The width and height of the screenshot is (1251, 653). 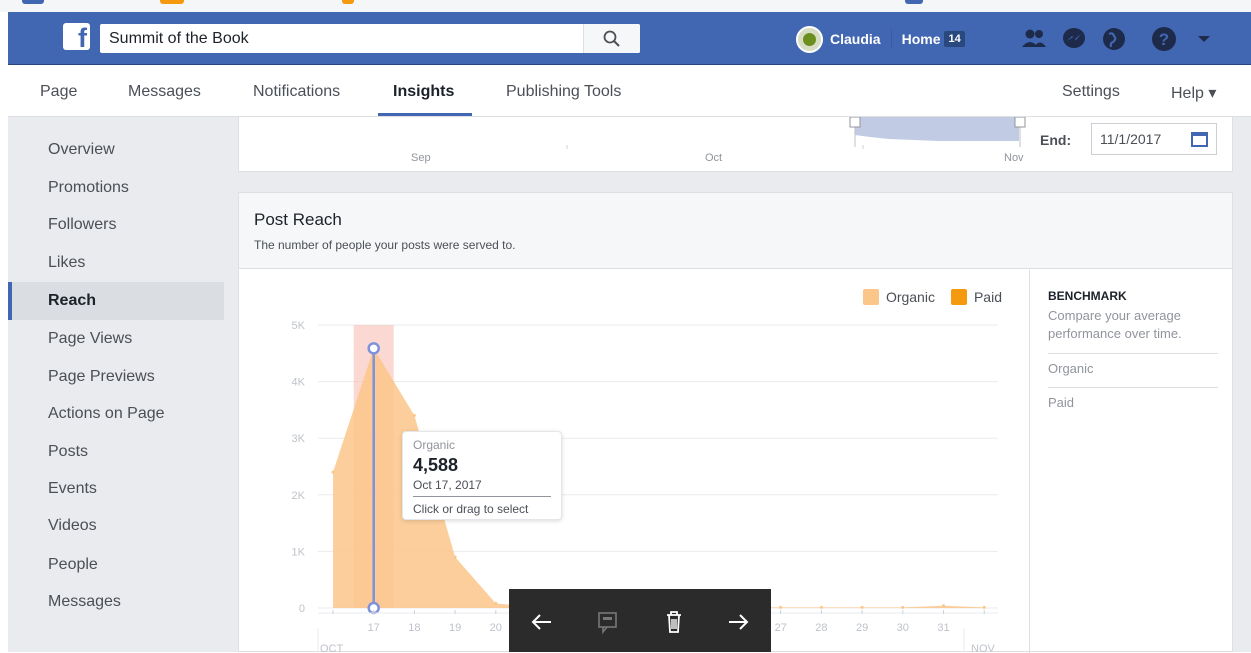 I want to click on range-sparkline-area, so click(x=937, y=129).